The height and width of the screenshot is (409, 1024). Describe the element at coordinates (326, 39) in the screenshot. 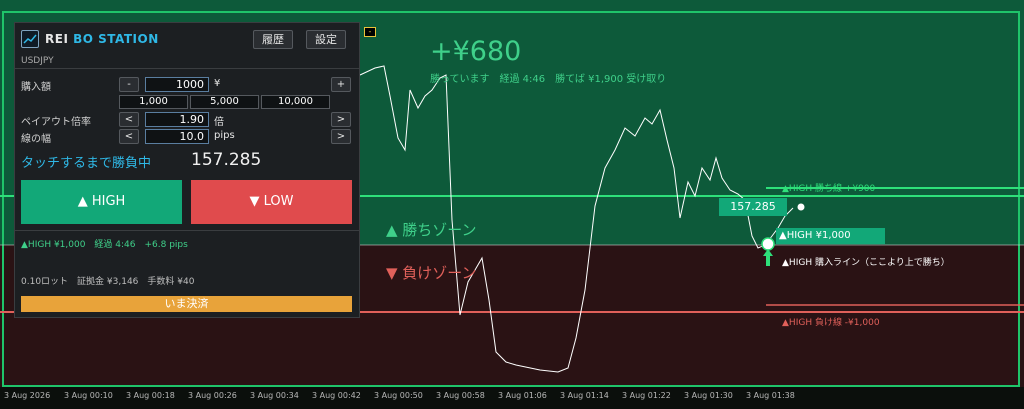

I see `settings-button: 設定` at that location.